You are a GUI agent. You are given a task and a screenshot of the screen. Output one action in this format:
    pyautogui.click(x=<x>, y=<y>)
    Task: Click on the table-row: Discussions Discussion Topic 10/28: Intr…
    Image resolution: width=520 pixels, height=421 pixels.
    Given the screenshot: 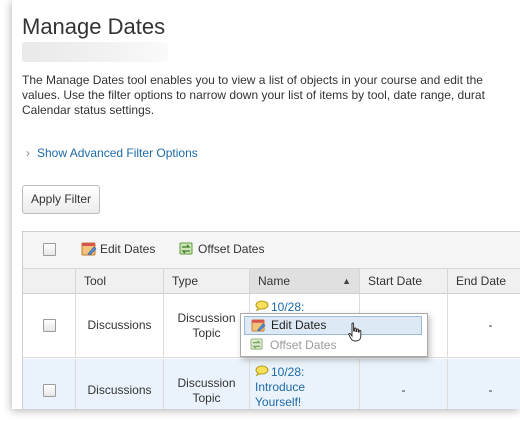 What is the action you would take?
    pyautogui.click(x=271, y=384)
    